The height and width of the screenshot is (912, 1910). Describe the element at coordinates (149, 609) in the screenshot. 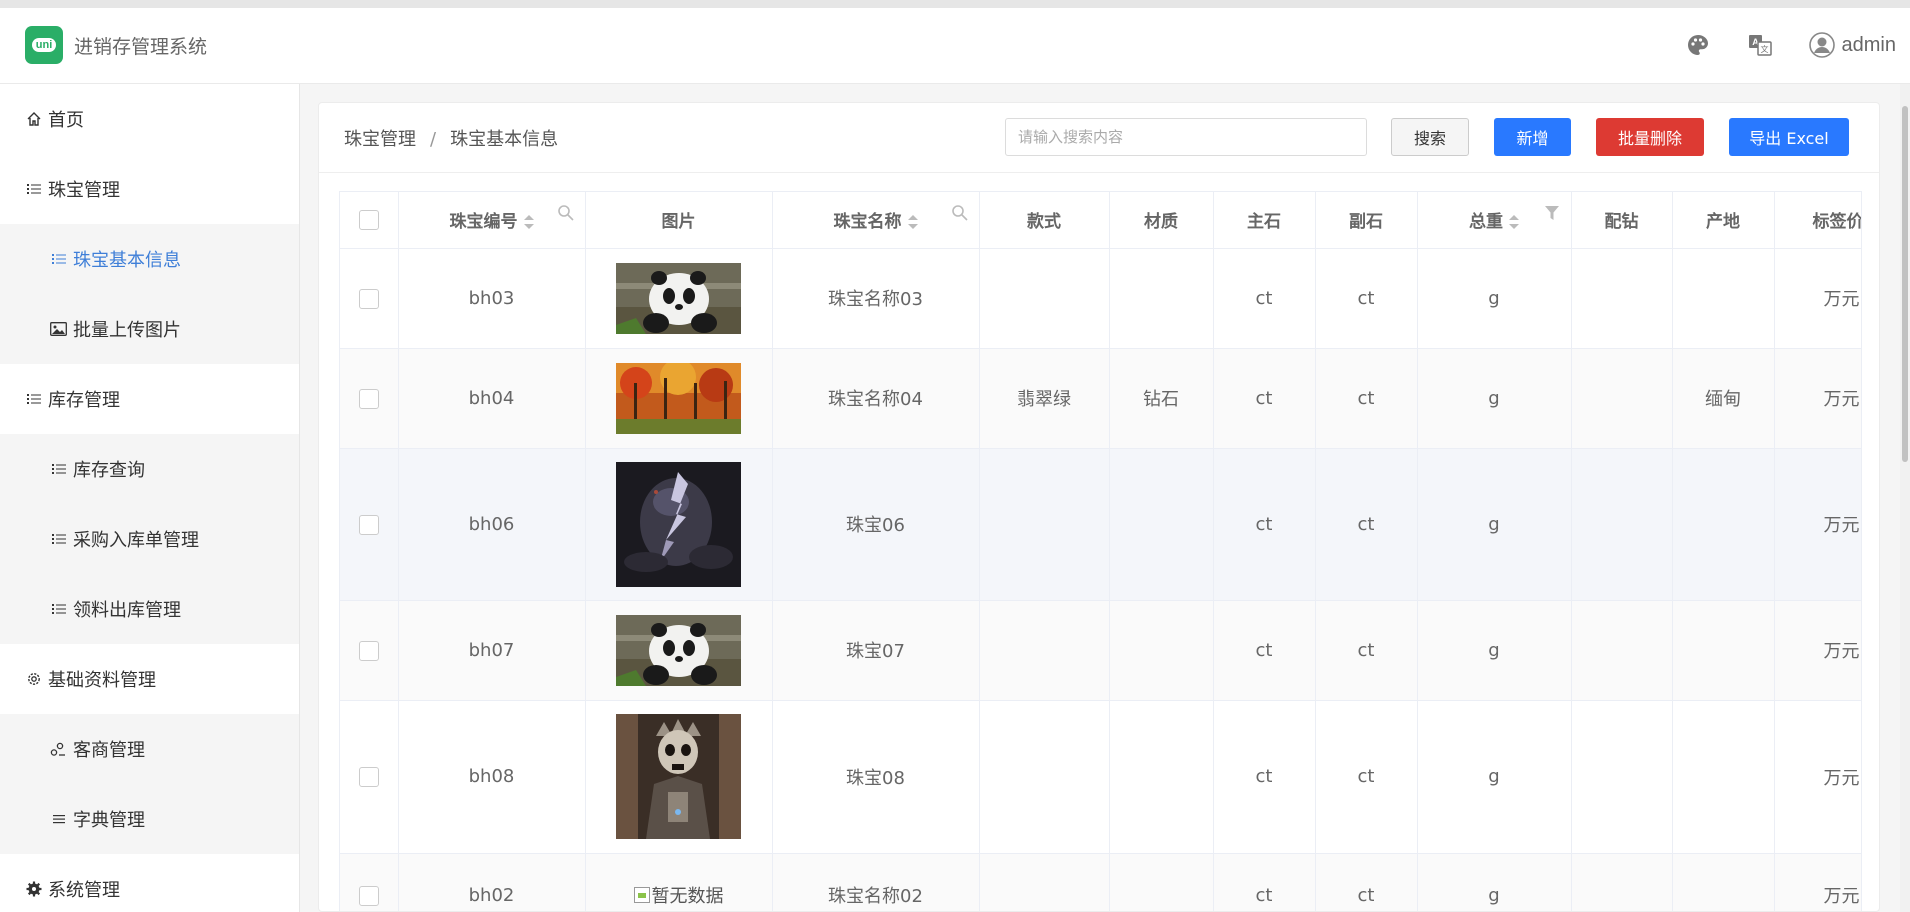

I see `sidebar-item-material-outbound: 领料出库管理` at that location.